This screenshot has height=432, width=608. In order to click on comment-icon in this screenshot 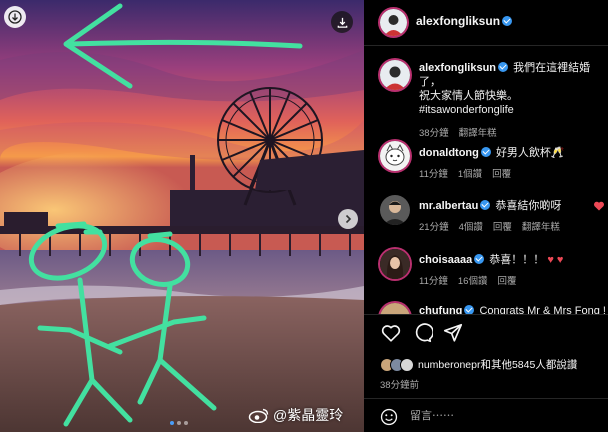, I will do `click(422, 333)`.